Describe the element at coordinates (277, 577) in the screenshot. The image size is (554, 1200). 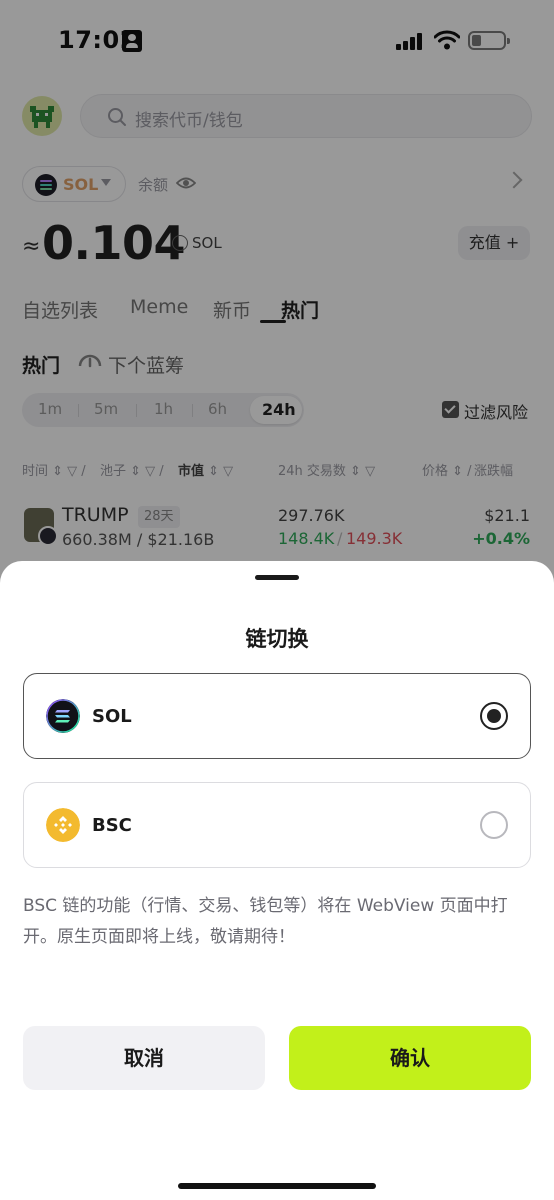
I see `sheet-grabber` at that location.